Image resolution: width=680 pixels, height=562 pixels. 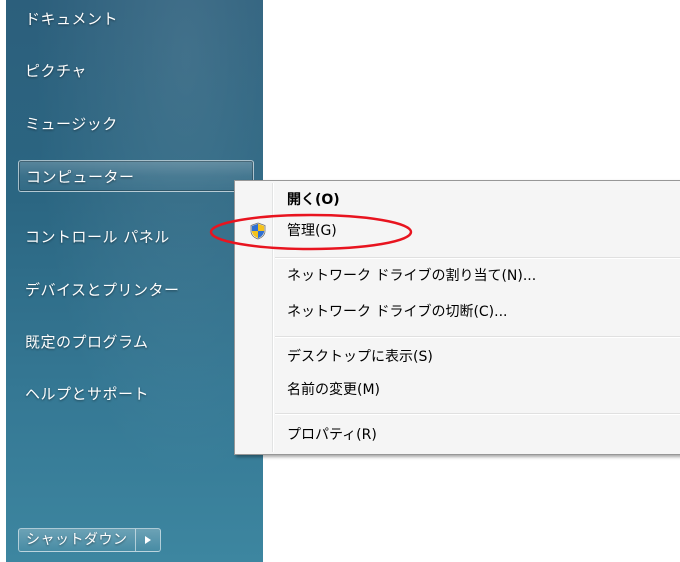 I want to click on menu-item-label: 開く(O), so click(x=313, y=200).